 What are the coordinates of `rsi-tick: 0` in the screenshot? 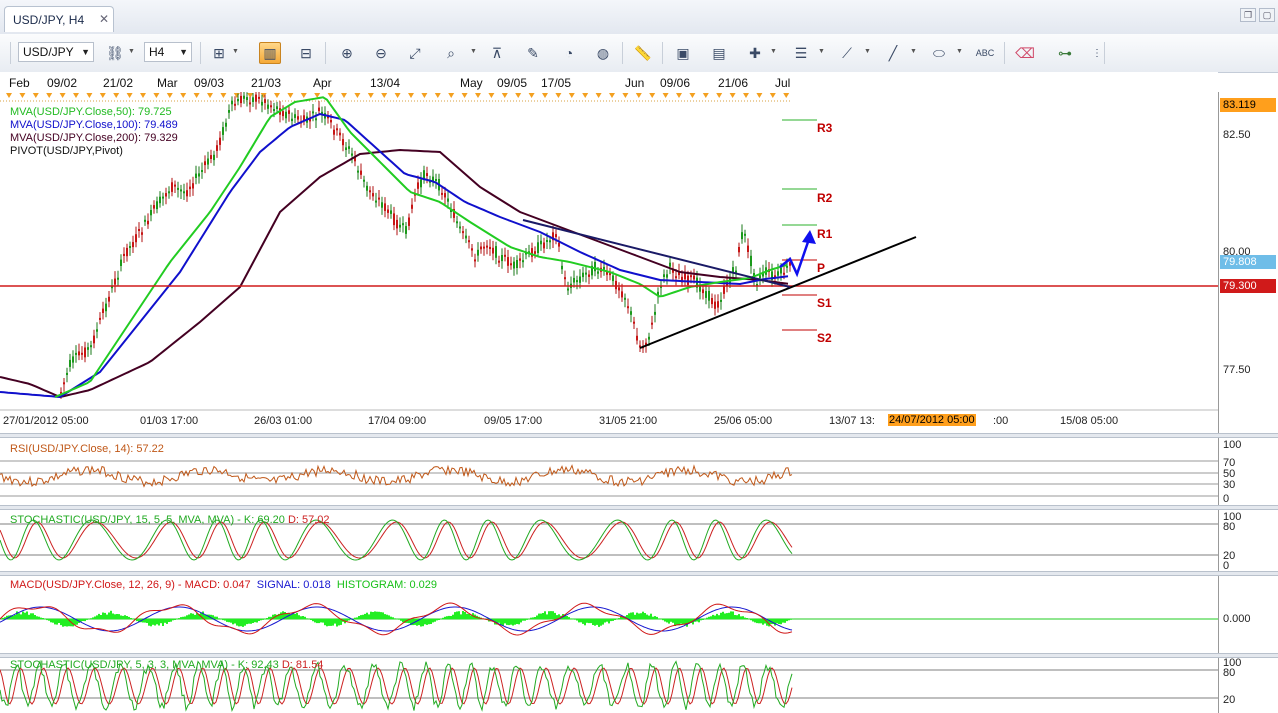 It's located at (1226, 499).